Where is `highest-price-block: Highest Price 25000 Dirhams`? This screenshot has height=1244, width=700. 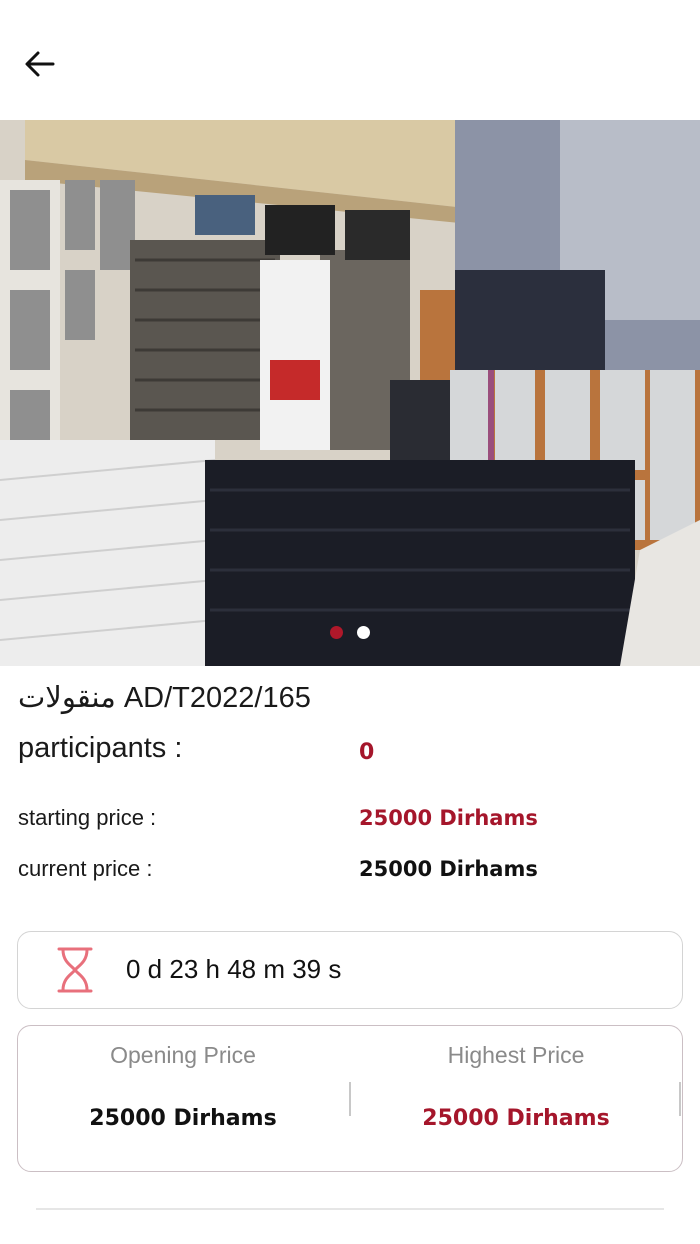
highest-price-block: Highest Price 25000 Dirhams is located at coordinates (516, 1098).